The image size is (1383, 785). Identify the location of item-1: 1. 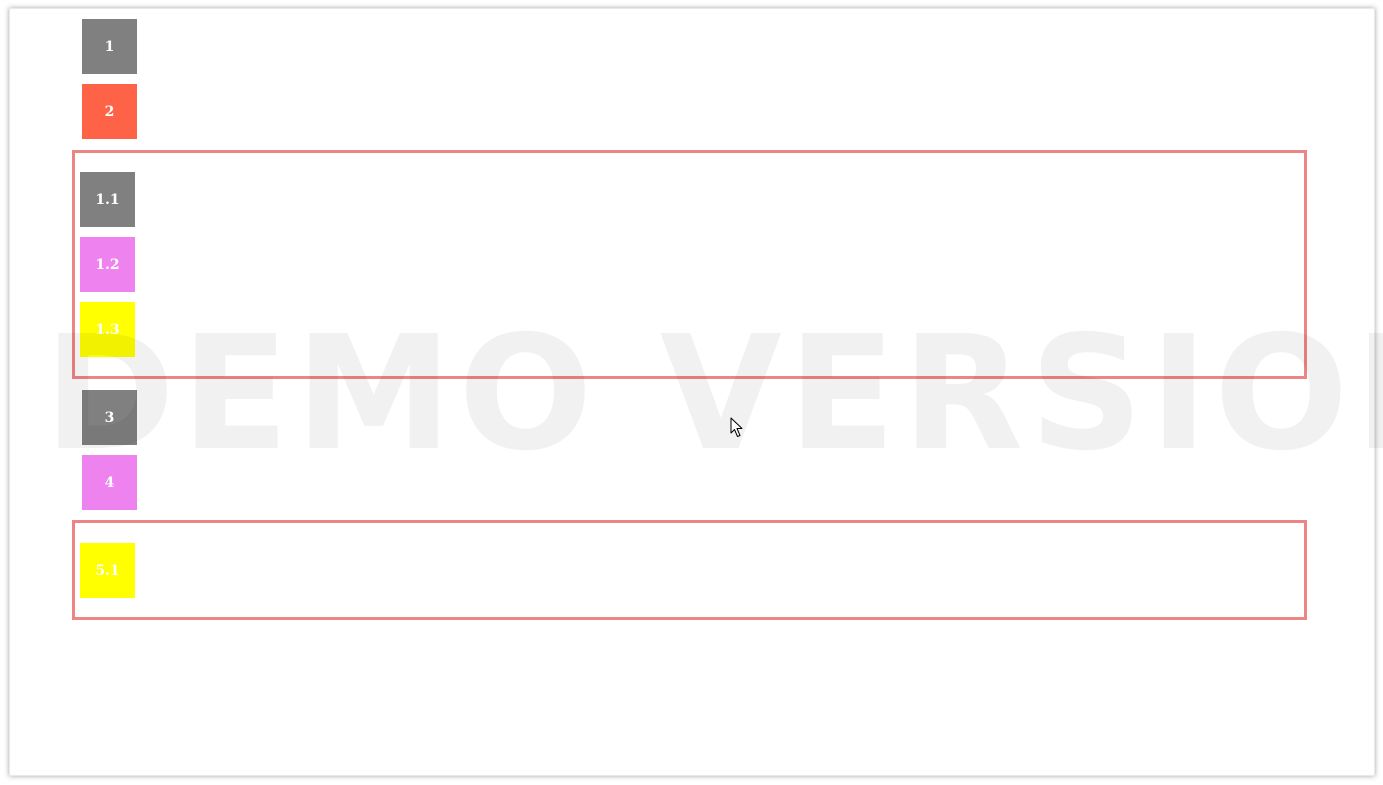
(109, 46).